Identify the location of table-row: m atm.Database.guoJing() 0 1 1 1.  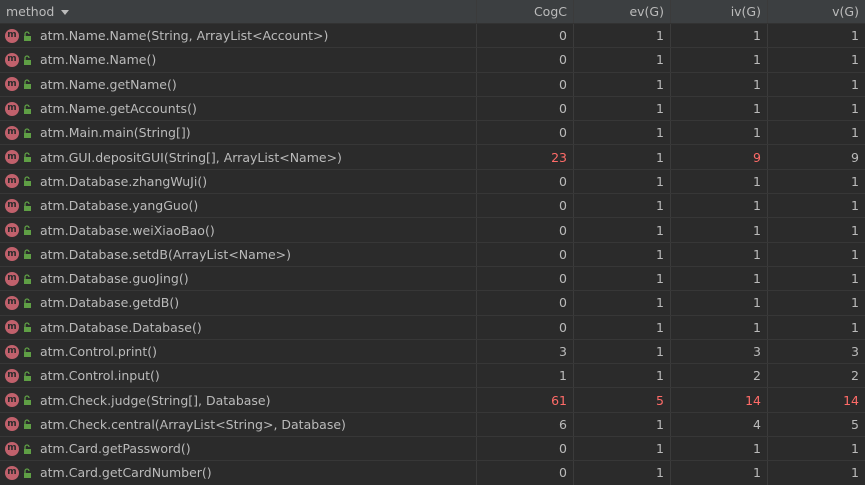
(432, 279).